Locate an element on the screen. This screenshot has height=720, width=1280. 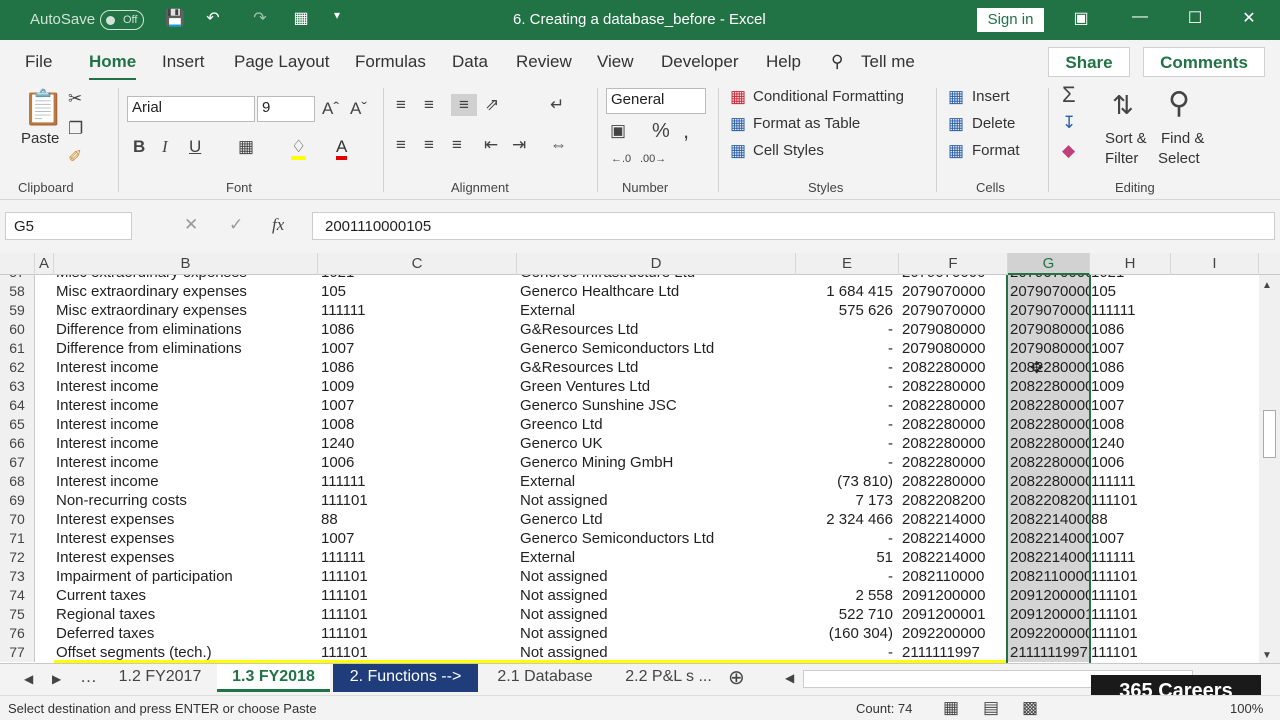
cell-f: 2082214000 is located at coordinates (954, 519).